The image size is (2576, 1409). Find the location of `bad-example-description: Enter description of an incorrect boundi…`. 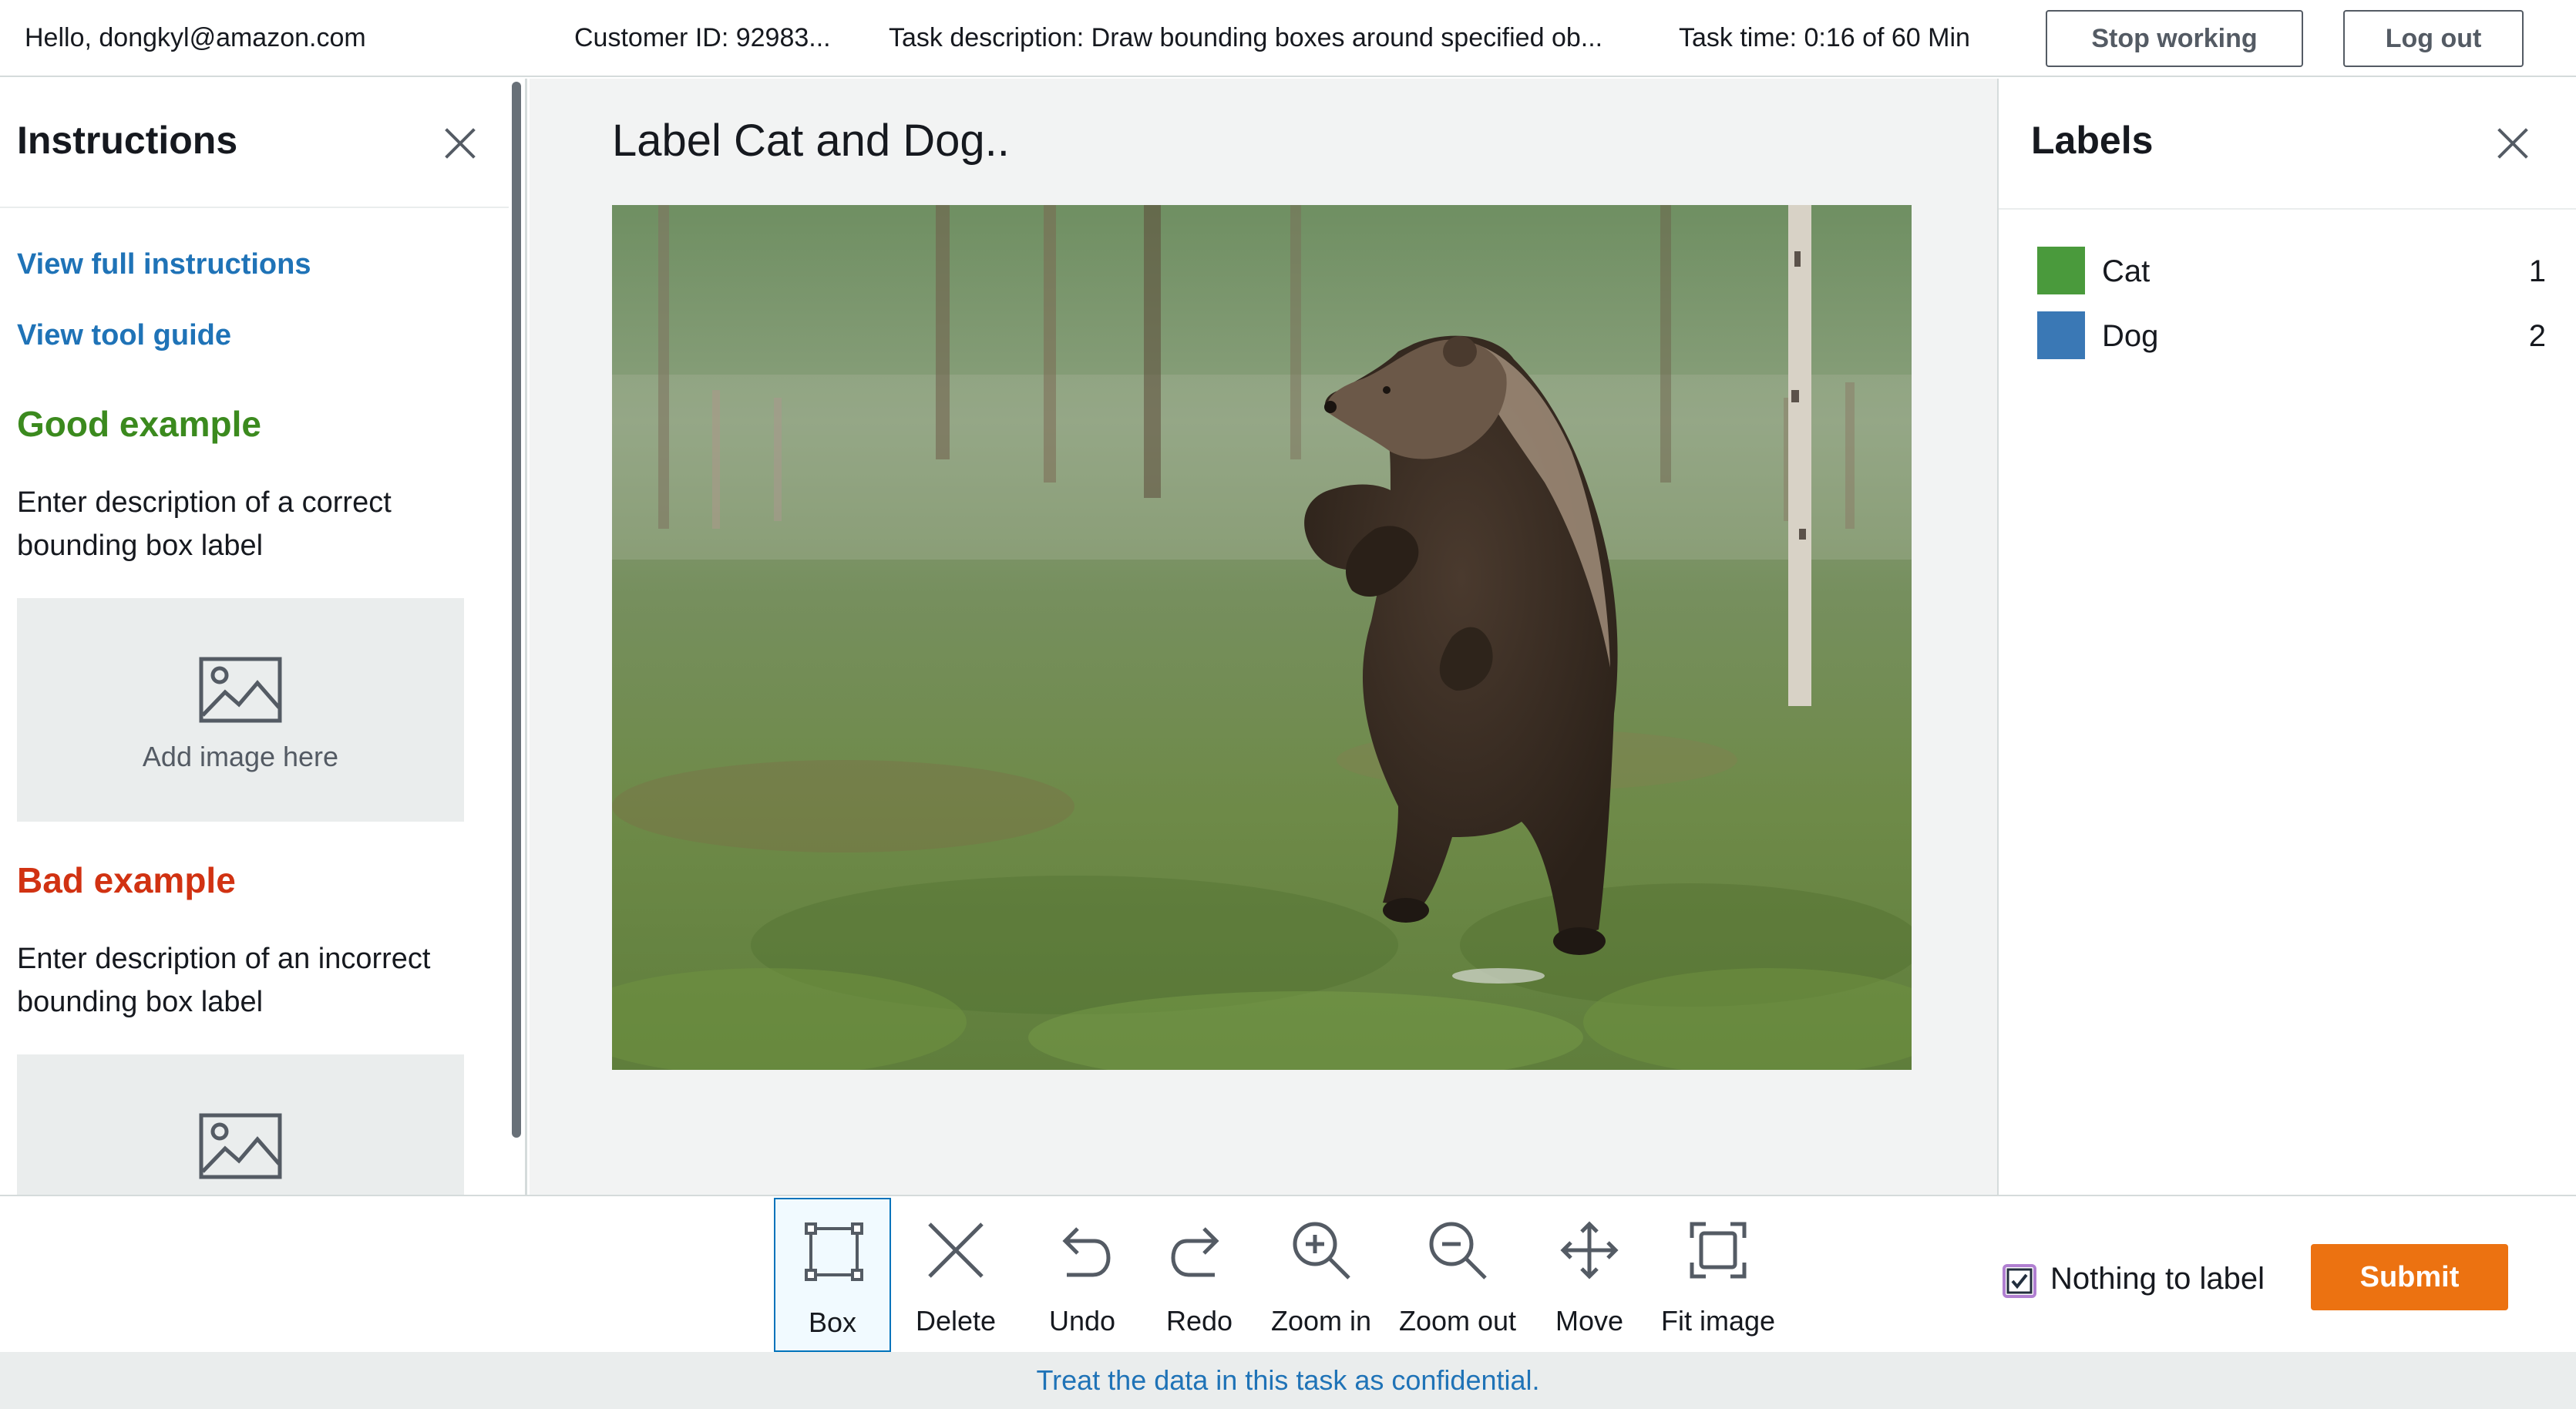

bad-example-description: Enter description of an incorrect boundi… is located at coordinates (224, 981).